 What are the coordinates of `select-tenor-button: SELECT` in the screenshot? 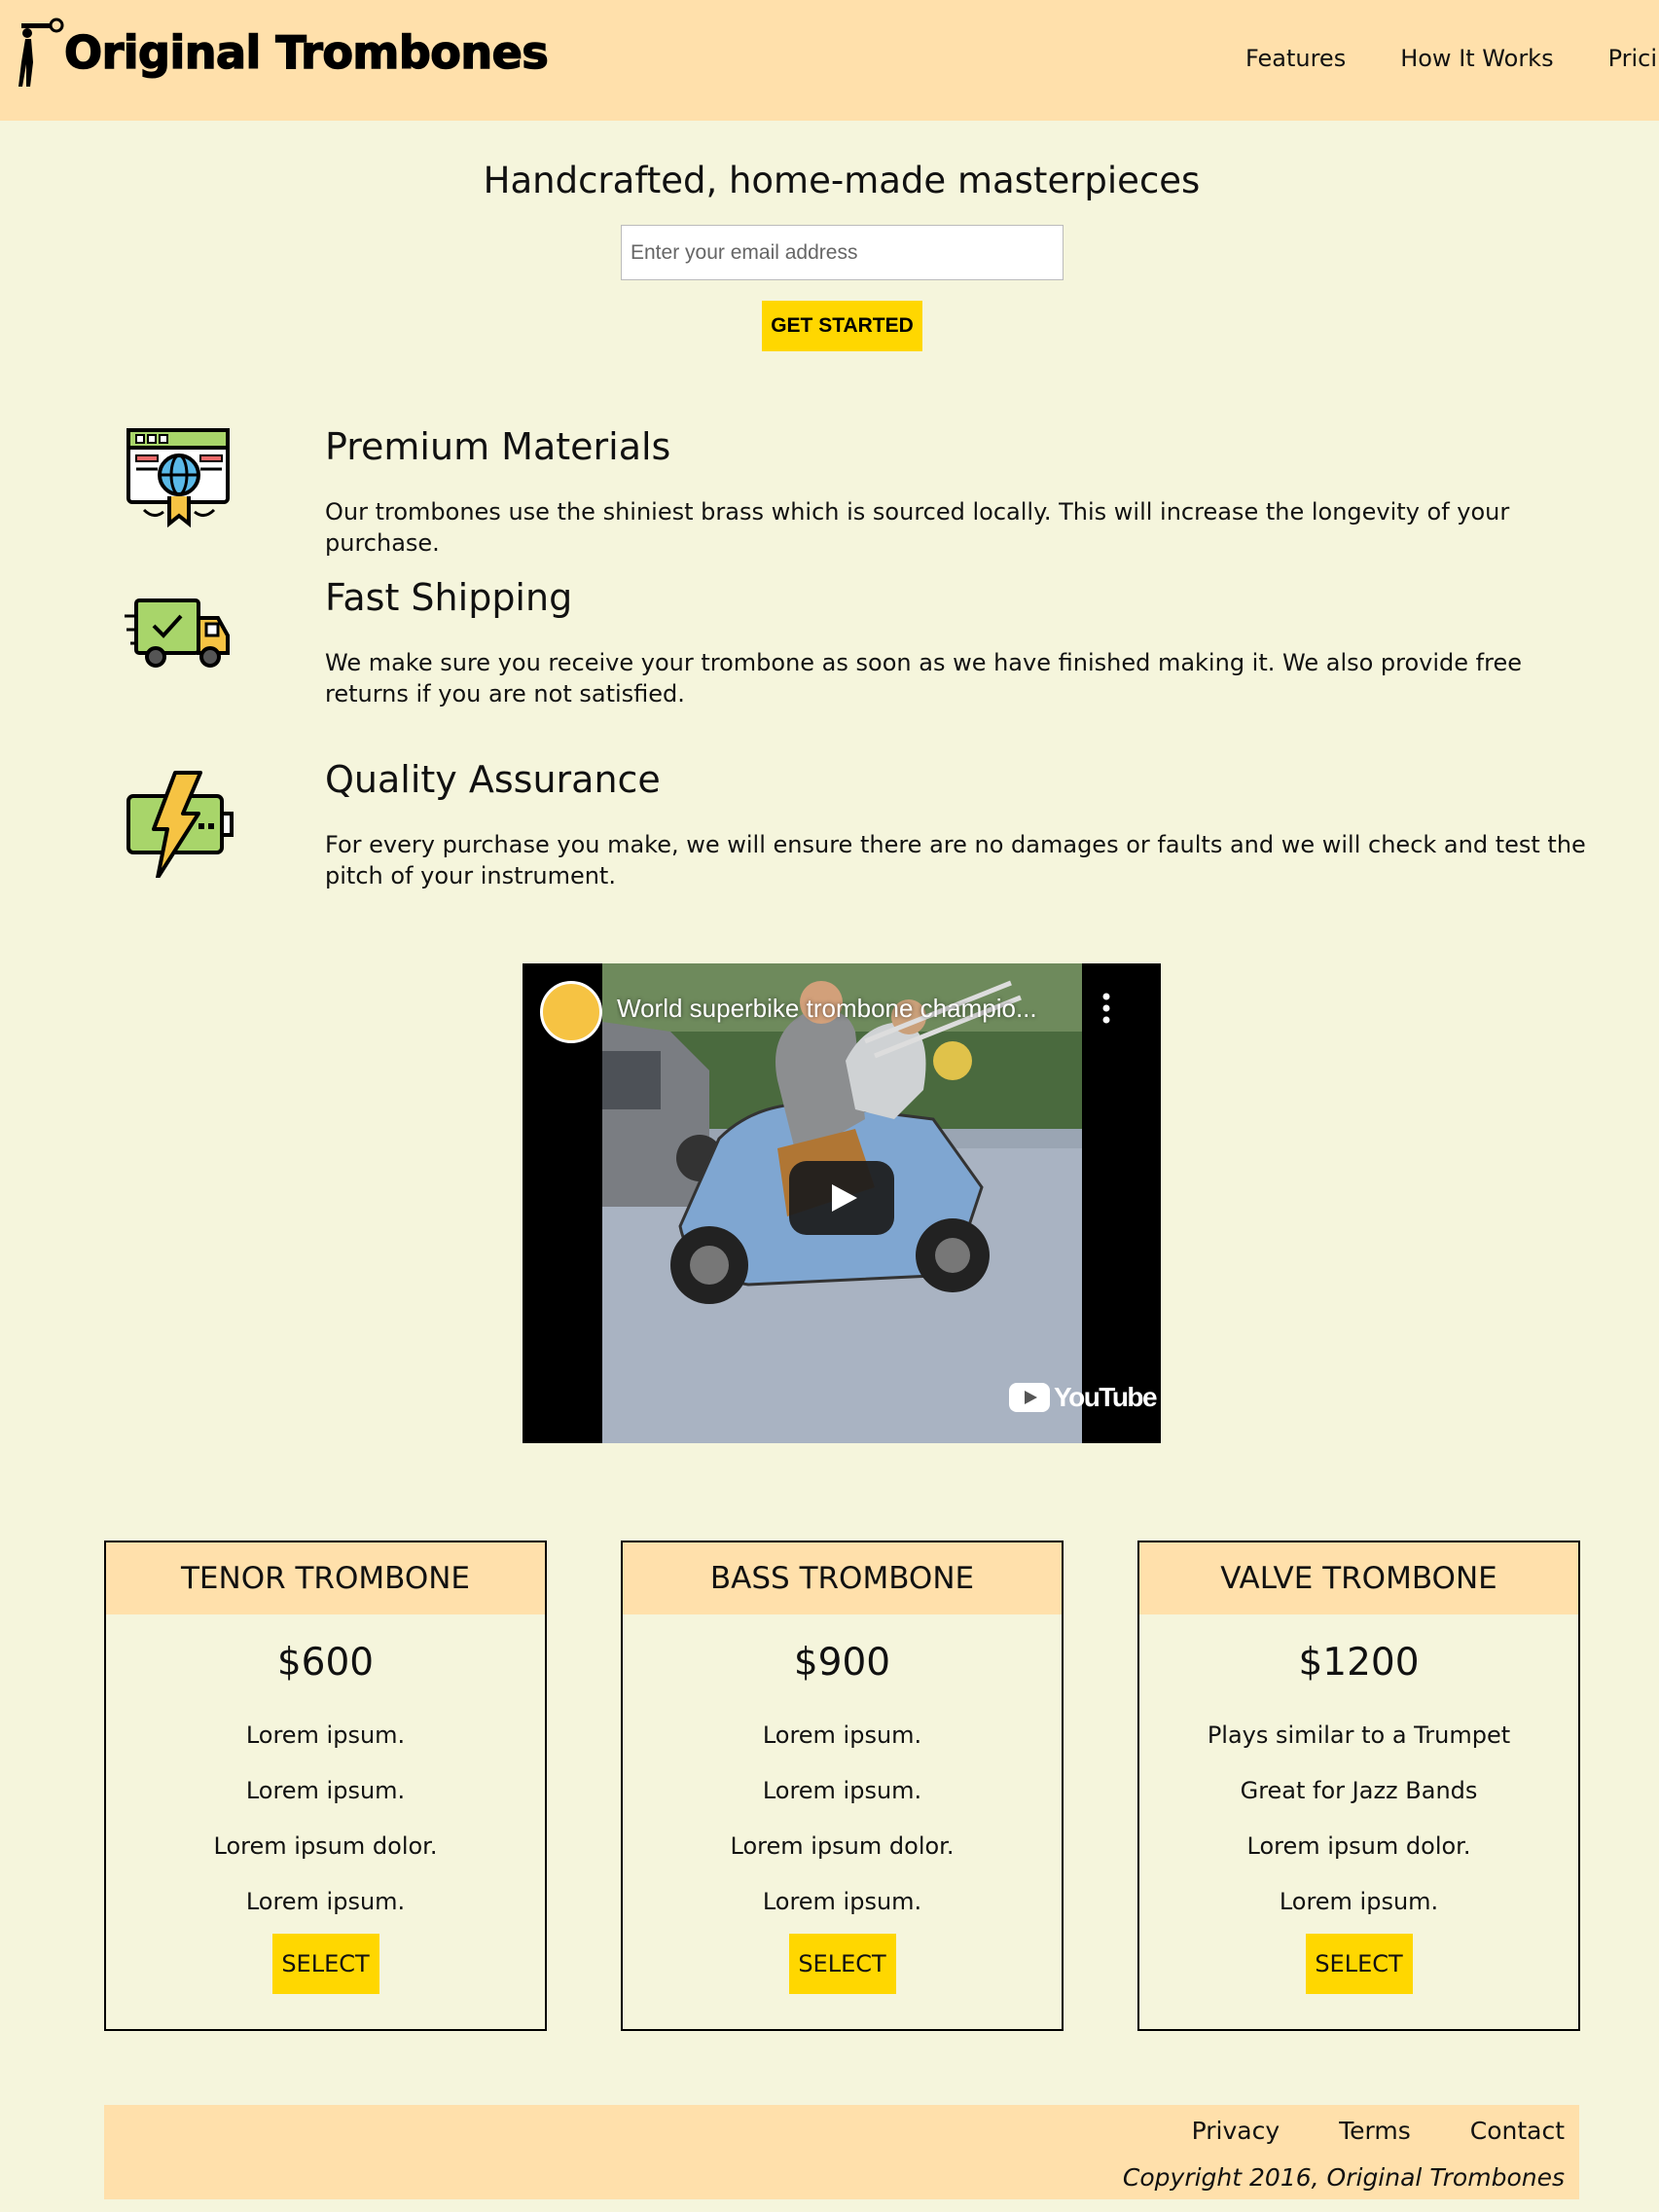 It's located at (325, 1964).